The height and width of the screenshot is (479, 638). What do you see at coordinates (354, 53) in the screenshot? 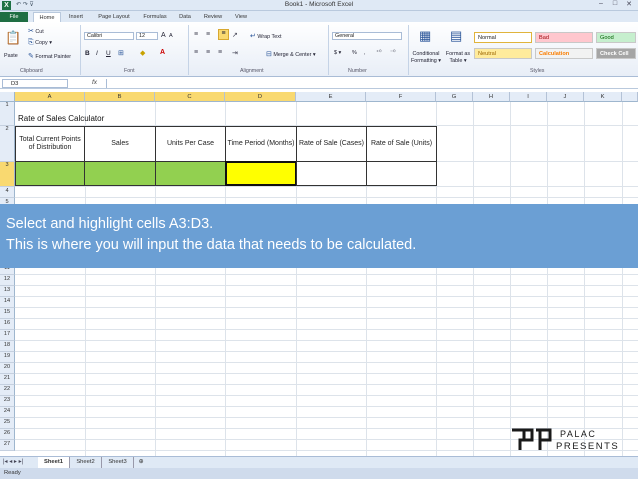
I see `percent-button: %` at bounding box center [354, 53].